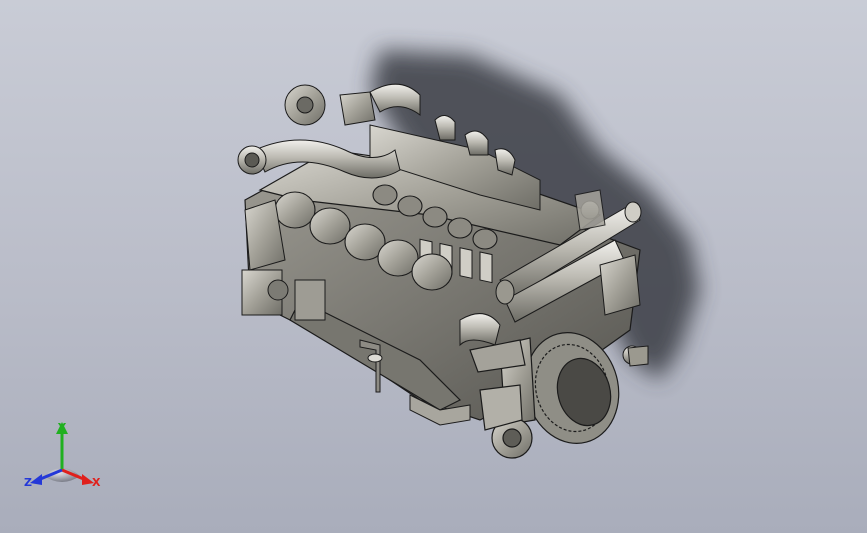 The height and width of the screenshot is (533, 867). Describe the element at coordinates (28, 482) in the screenshot. I see `z-axis-label: Z` at that location.